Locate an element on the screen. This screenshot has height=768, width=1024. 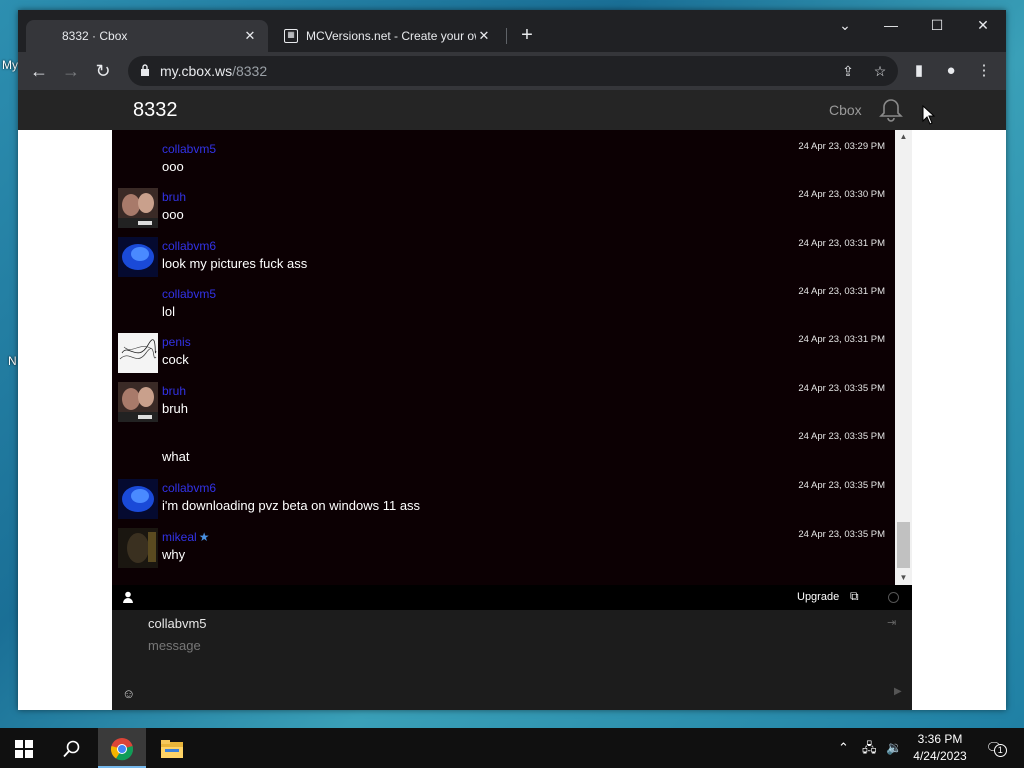
page-title: 8332 is located at coordinates (155, 110).